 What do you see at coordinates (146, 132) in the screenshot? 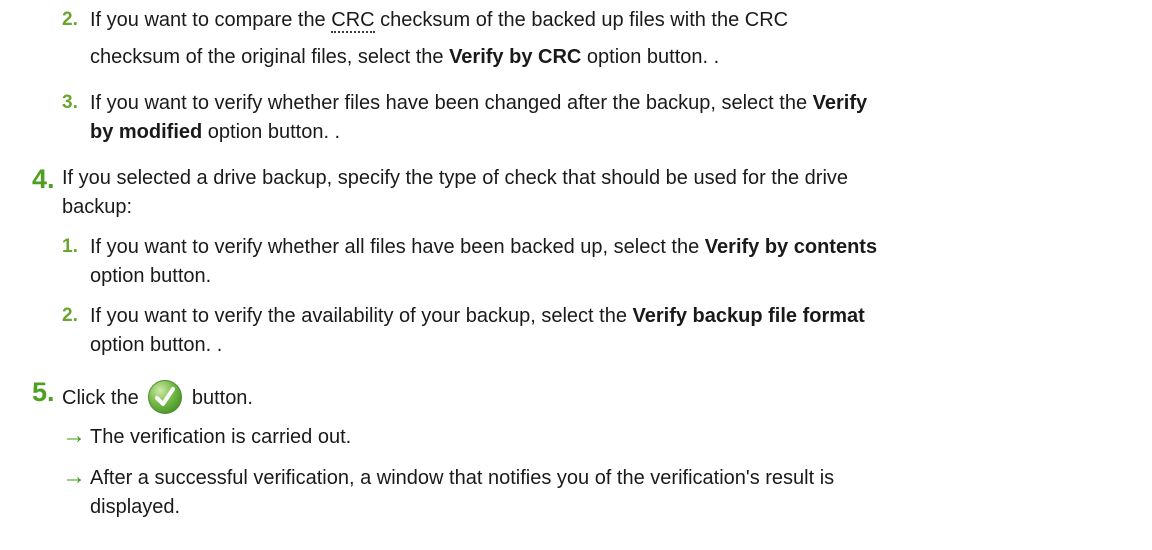
I see `option-name: by modified` at bounding box center [146, 132].